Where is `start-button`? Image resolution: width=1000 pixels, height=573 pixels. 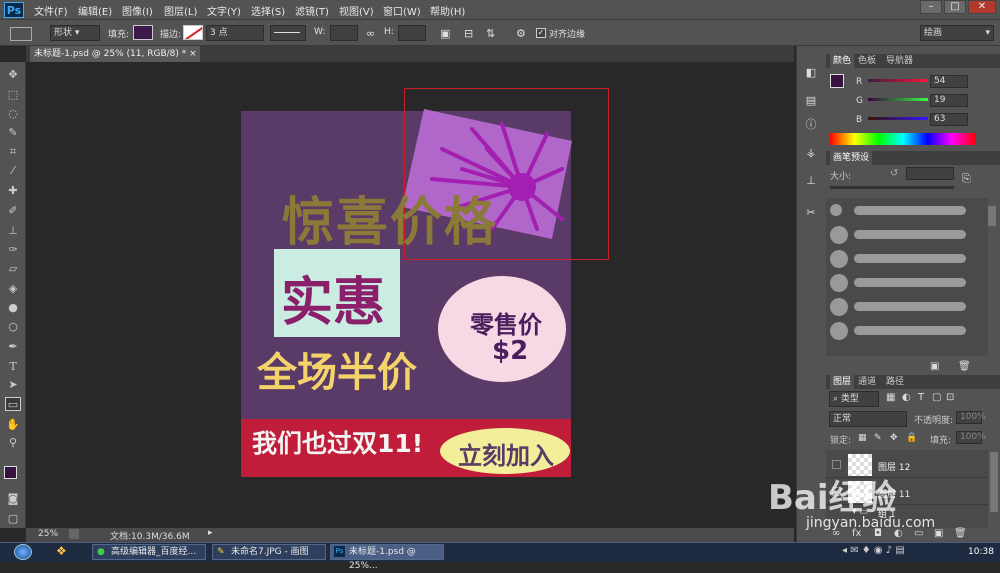 start-button is located at coordinates (23, 552).